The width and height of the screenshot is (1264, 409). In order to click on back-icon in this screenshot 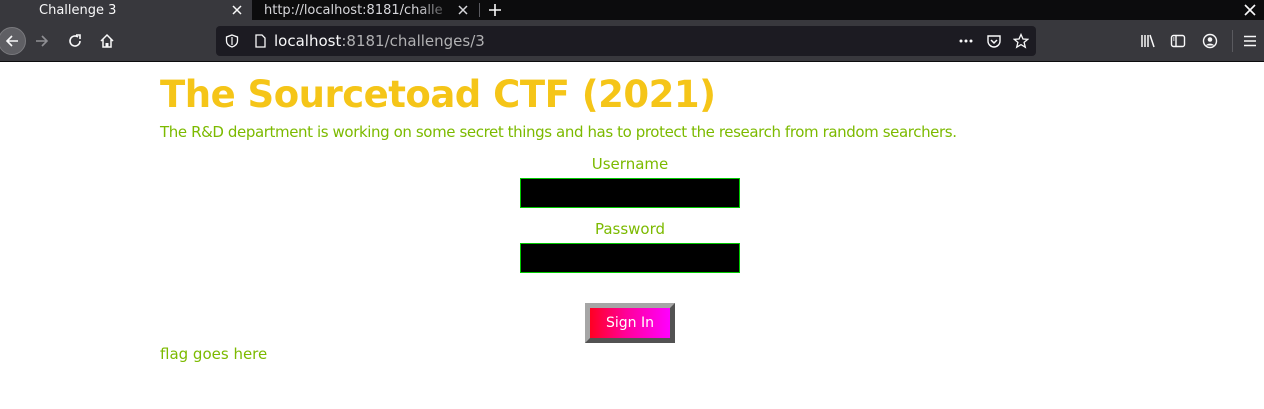, I will do `click(13, 41)`.